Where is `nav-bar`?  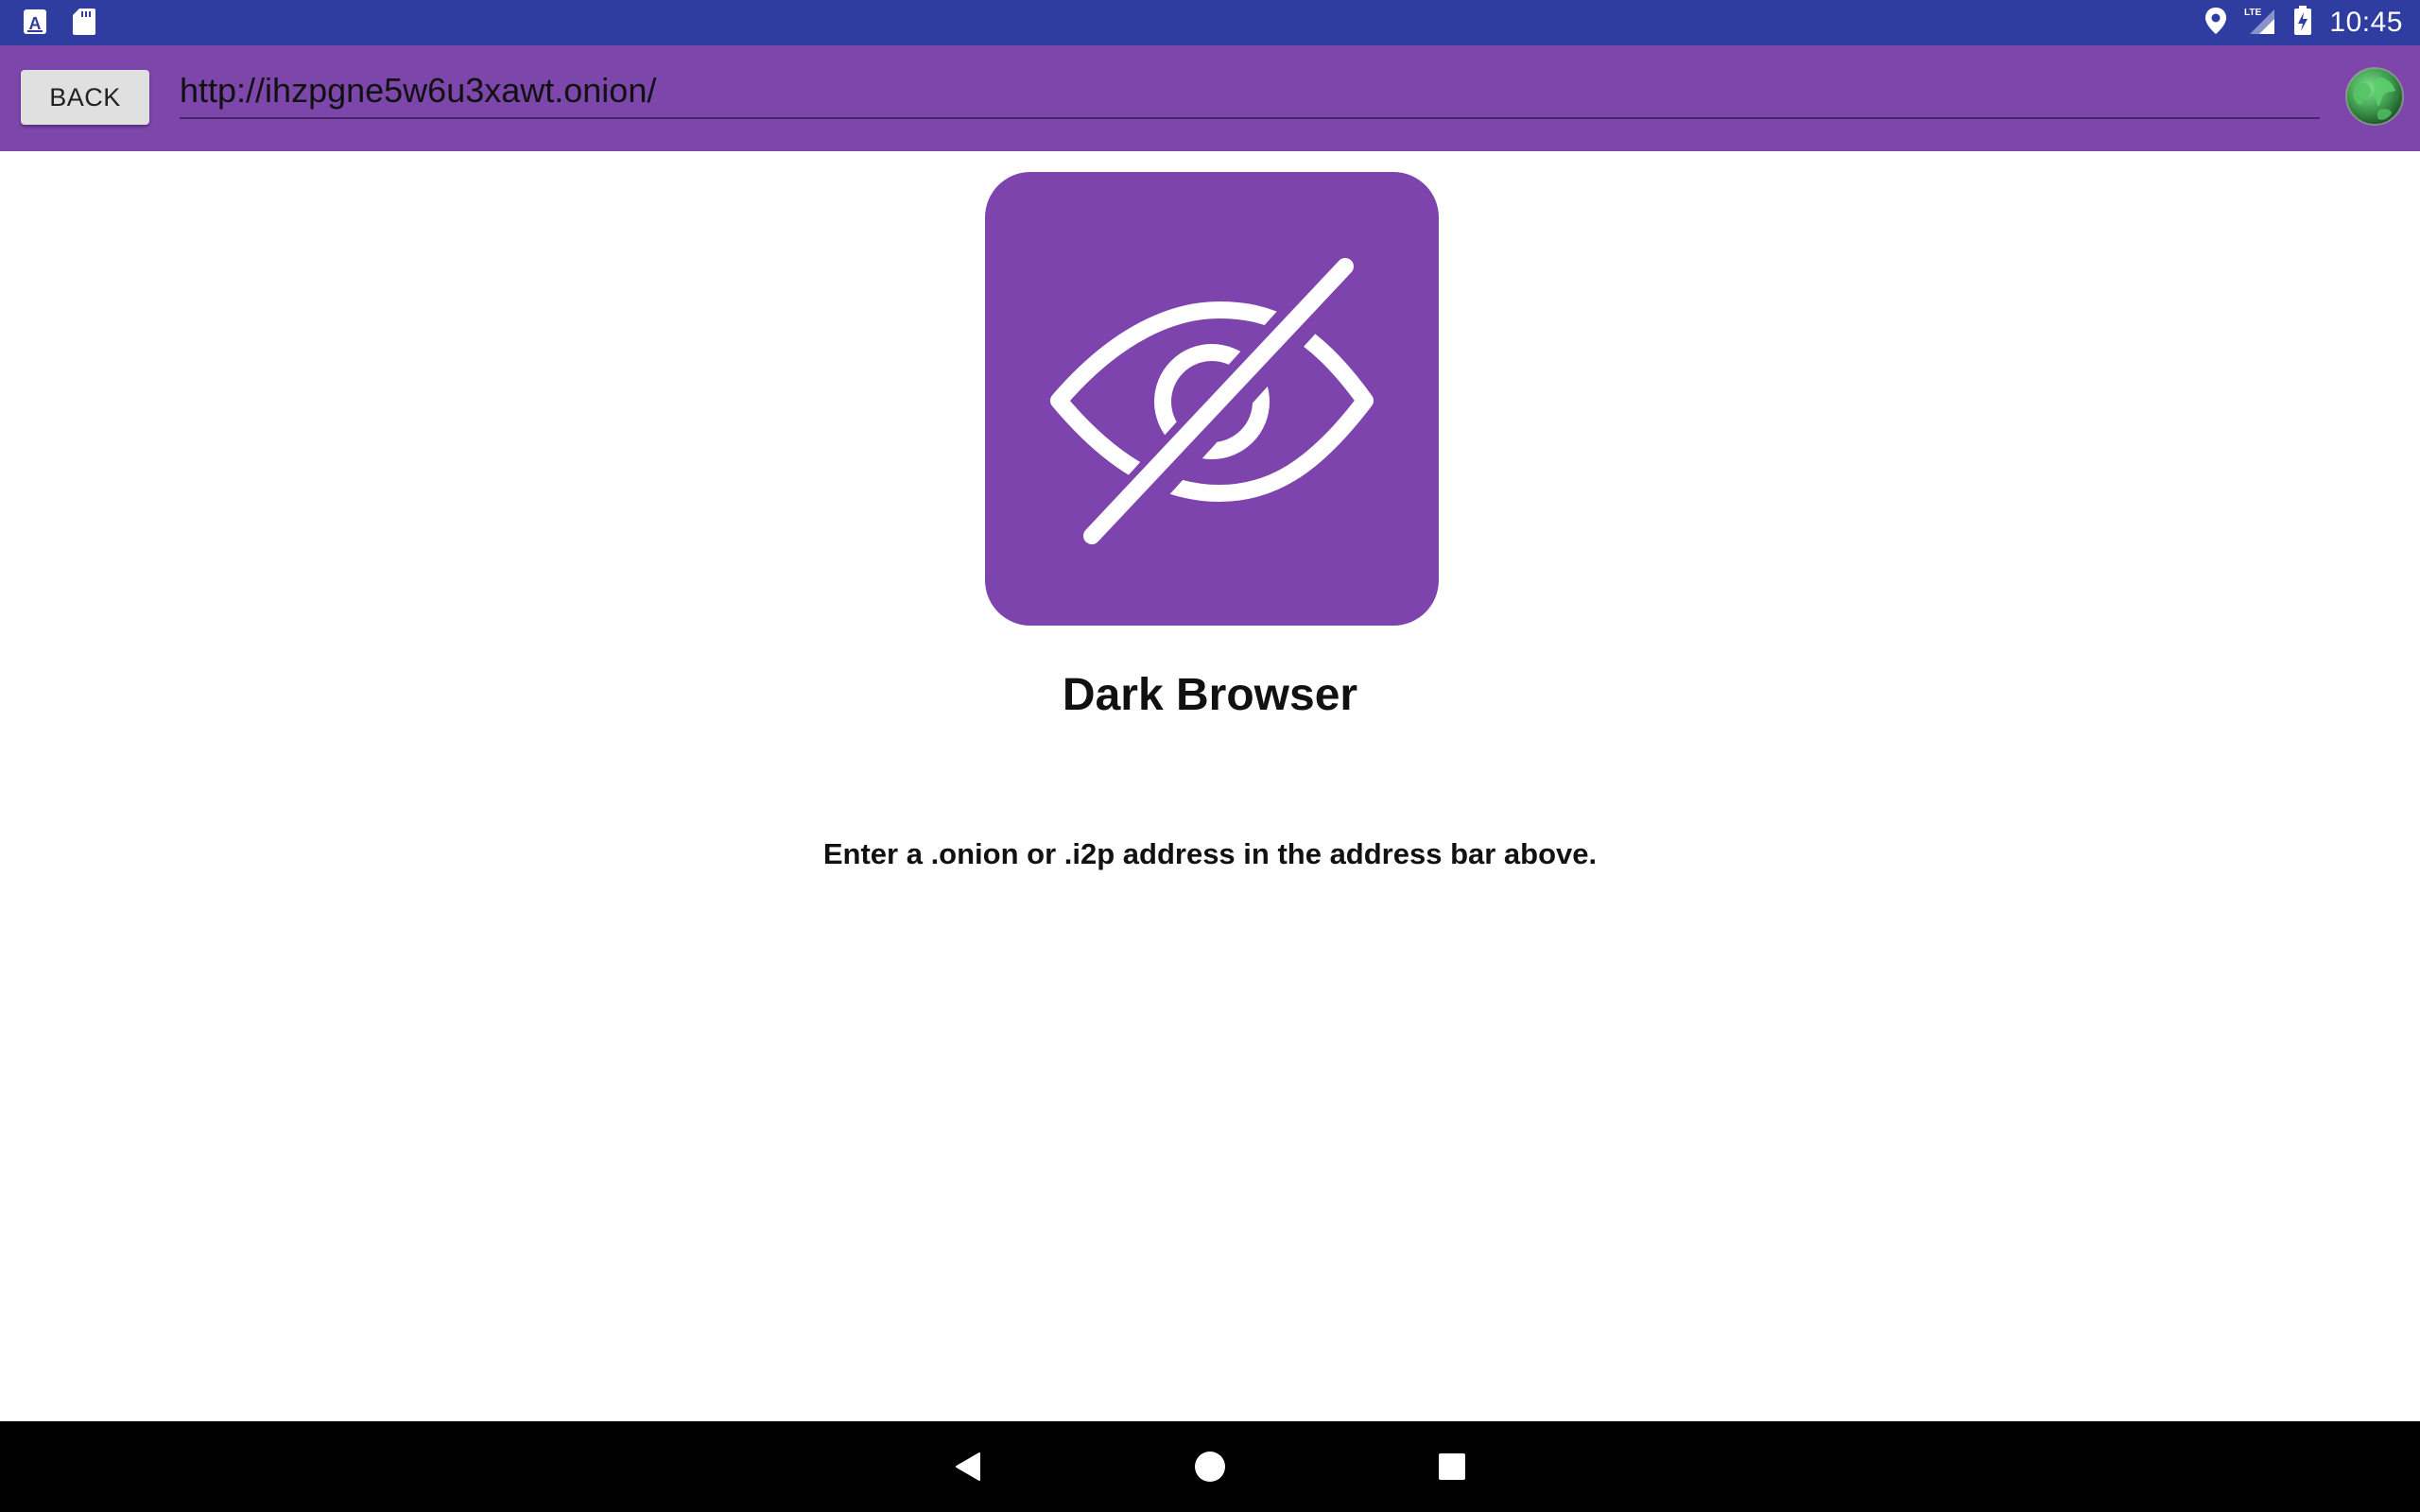
nav-bar is located at coordinates (1210, 1466).